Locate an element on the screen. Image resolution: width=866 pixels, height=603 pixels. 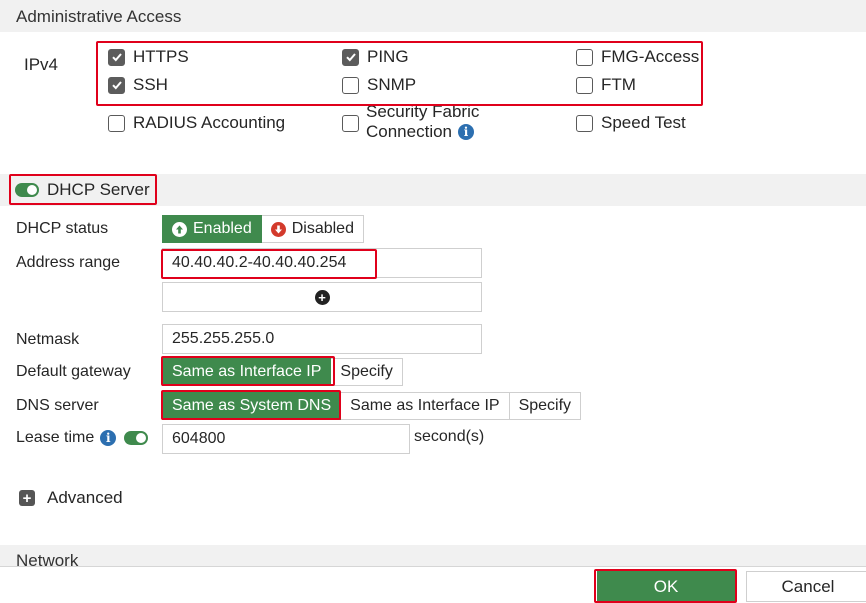
dns-specify-button: Specify is located at coordinates (545, 406).